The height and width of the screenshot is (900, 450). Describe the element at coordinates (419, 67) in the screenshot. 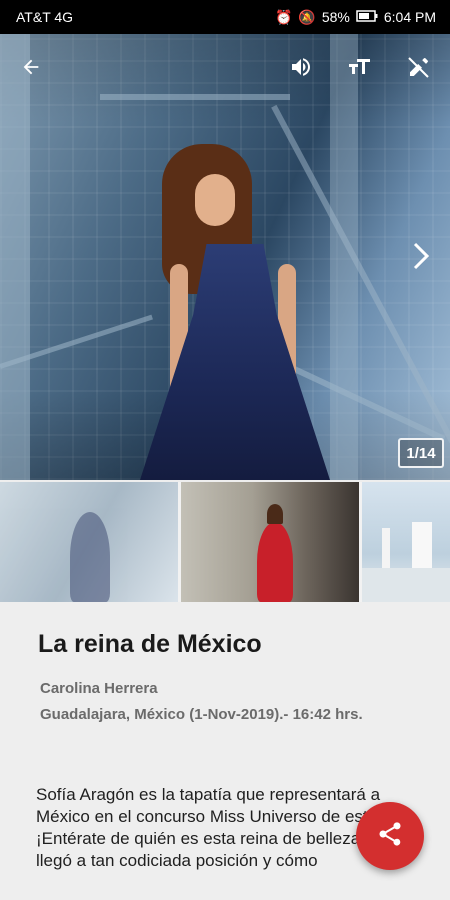

I see `edit-off-icon` at that location.